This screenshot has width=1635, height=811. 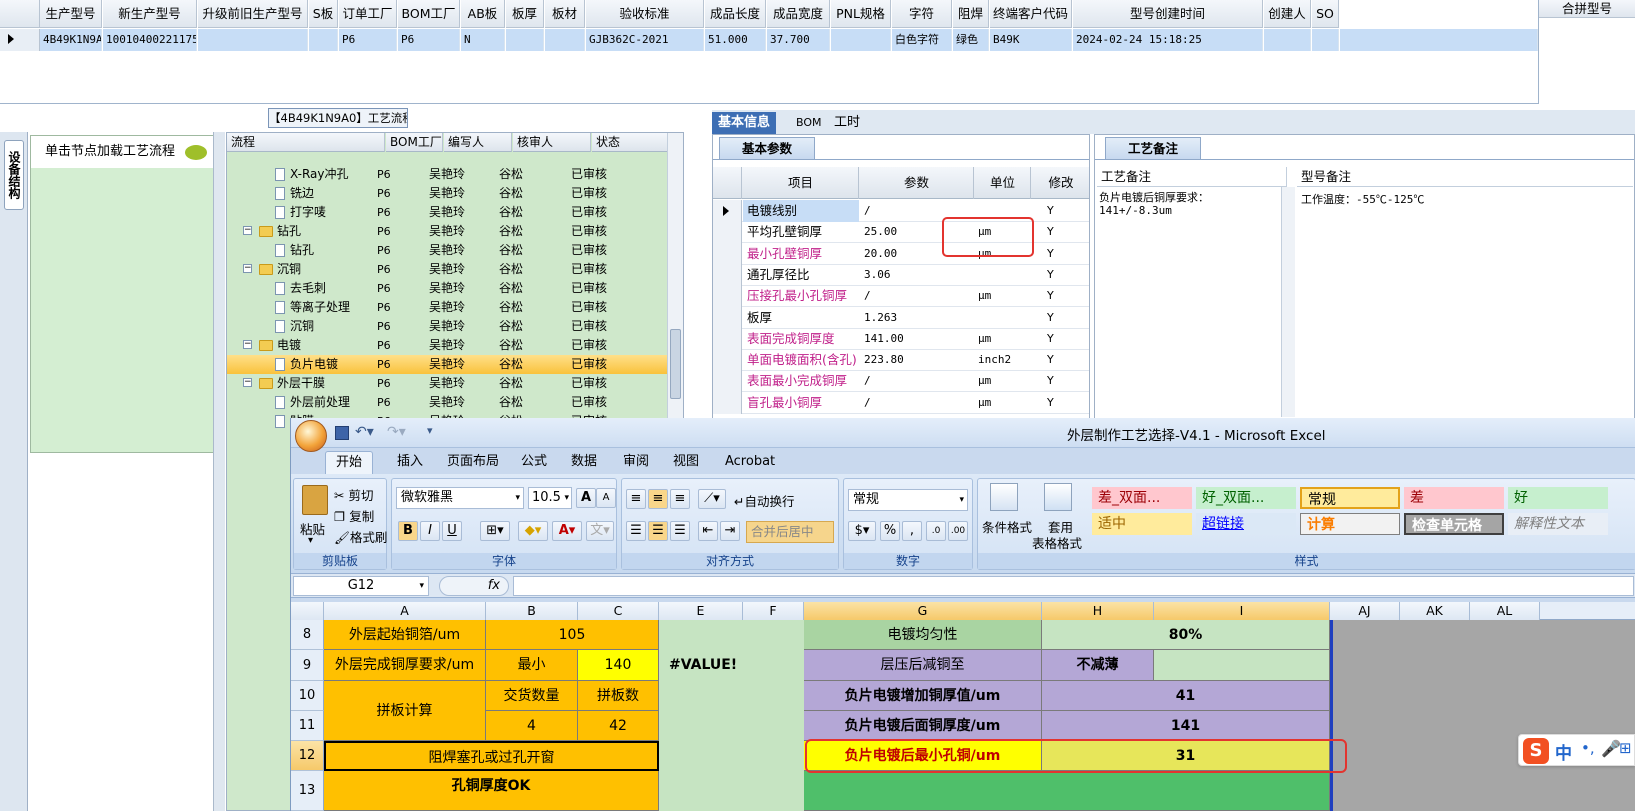 I want to click on param-value: 141.00, so click(x=917, y=339).